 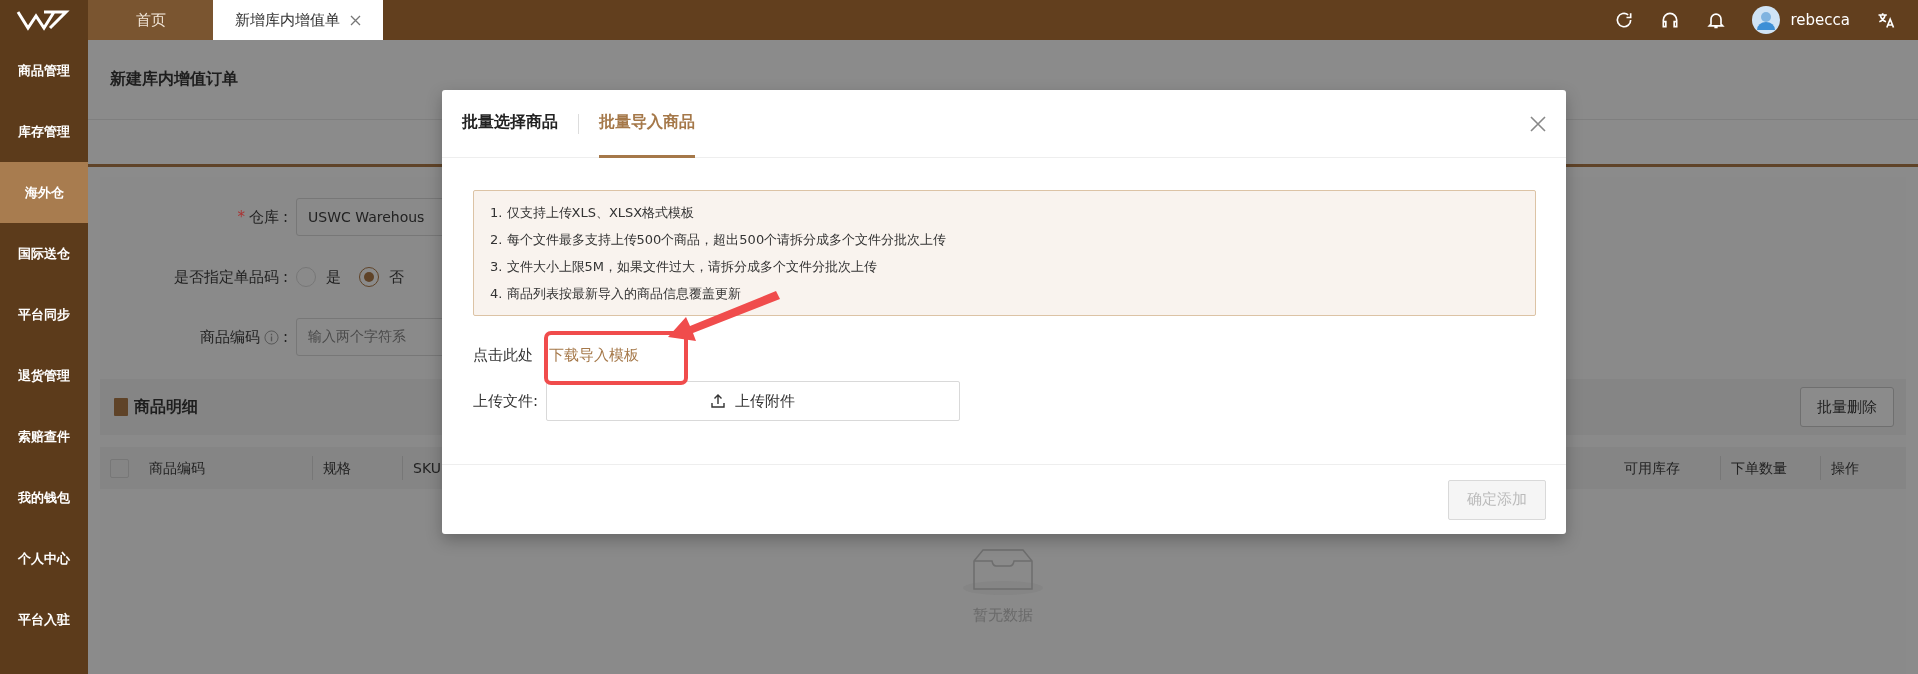 I want to click on top-tab: 新增库内增值单, so click(x=298, y=20).